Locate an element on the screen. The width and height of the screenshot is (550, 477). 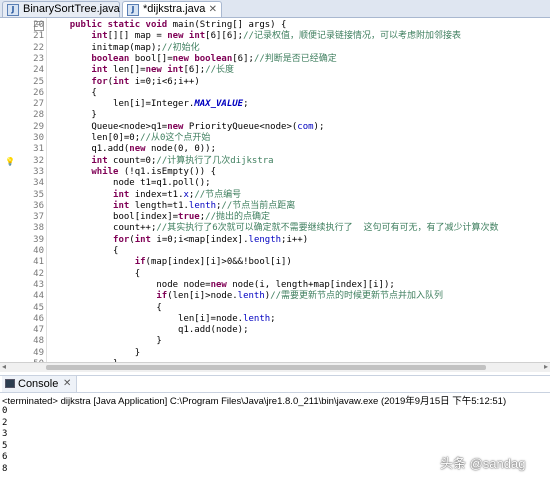
code-line: 31 q1.add(new node(0, 0)); is located at coordinates (275, 149).